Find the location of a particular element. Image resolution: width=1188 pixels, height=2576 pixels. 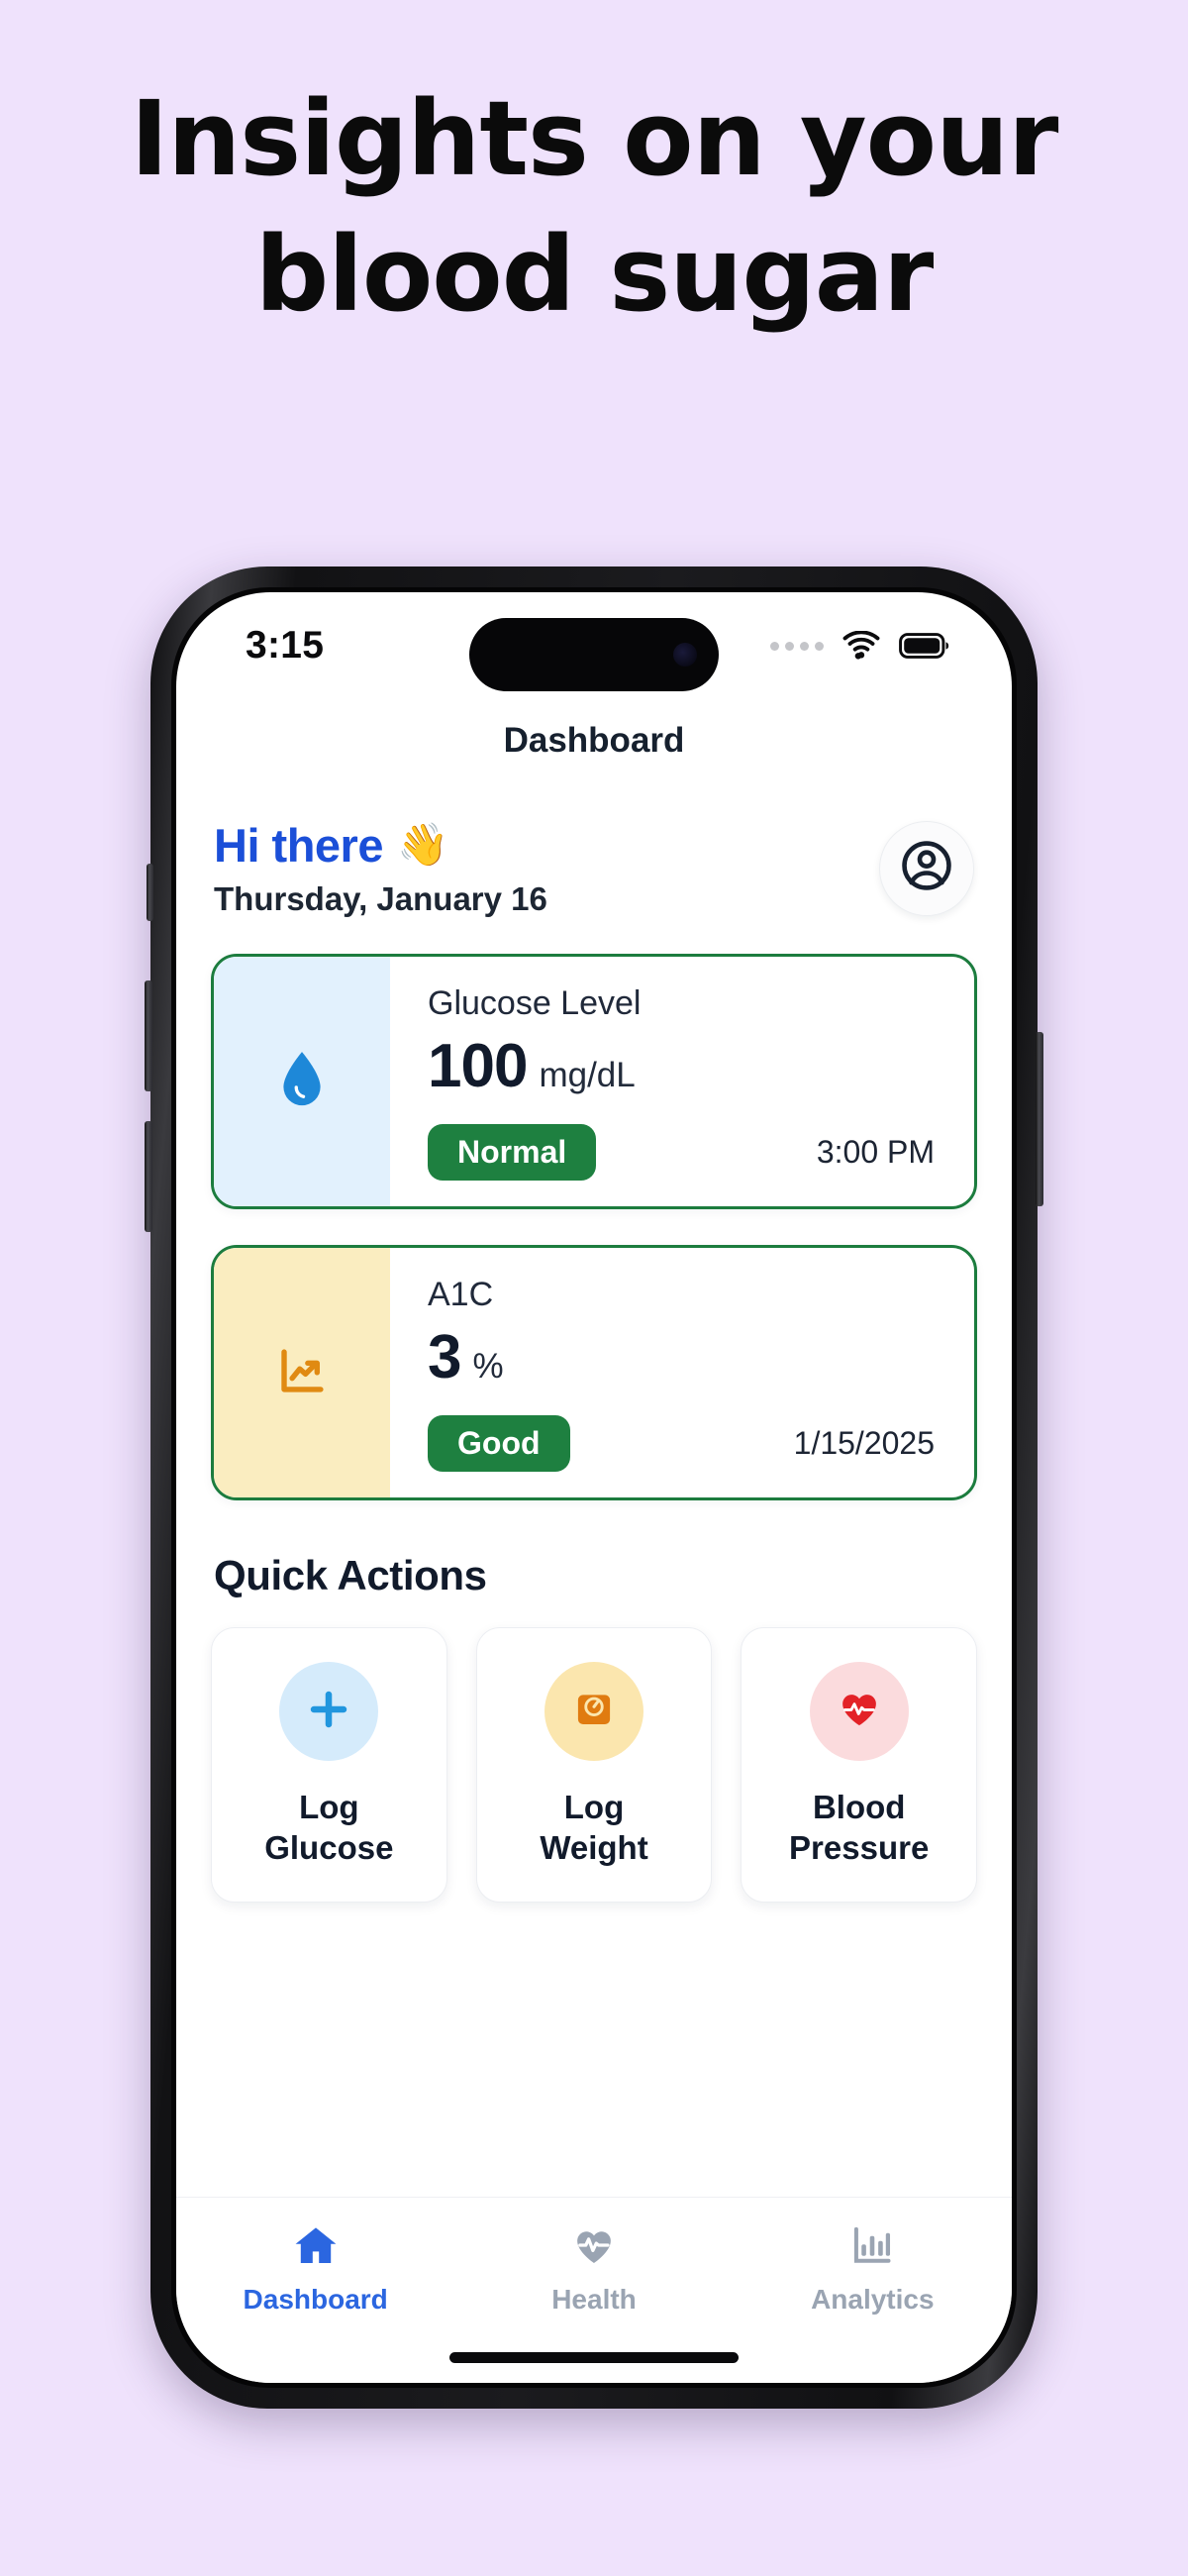

avatar is located at coordinates (926, 868).